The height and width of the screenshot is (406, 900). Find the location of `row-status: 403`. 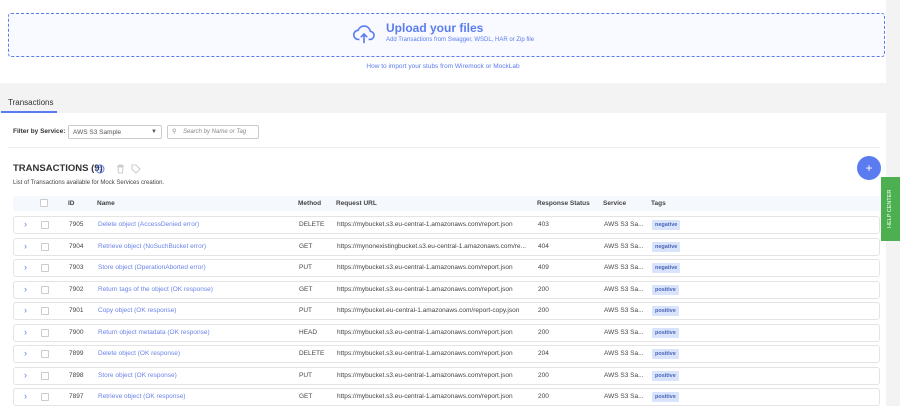

row-status: 403 is located at coordinates (543, 224).